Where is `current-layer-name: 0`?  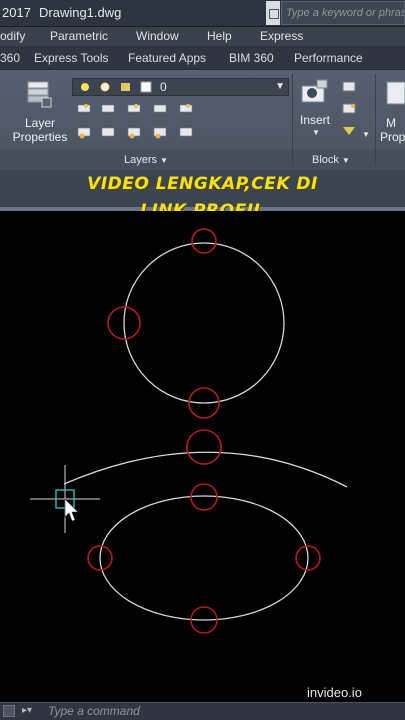 current-layer-name: 0 is located at coordinates (163, 87).